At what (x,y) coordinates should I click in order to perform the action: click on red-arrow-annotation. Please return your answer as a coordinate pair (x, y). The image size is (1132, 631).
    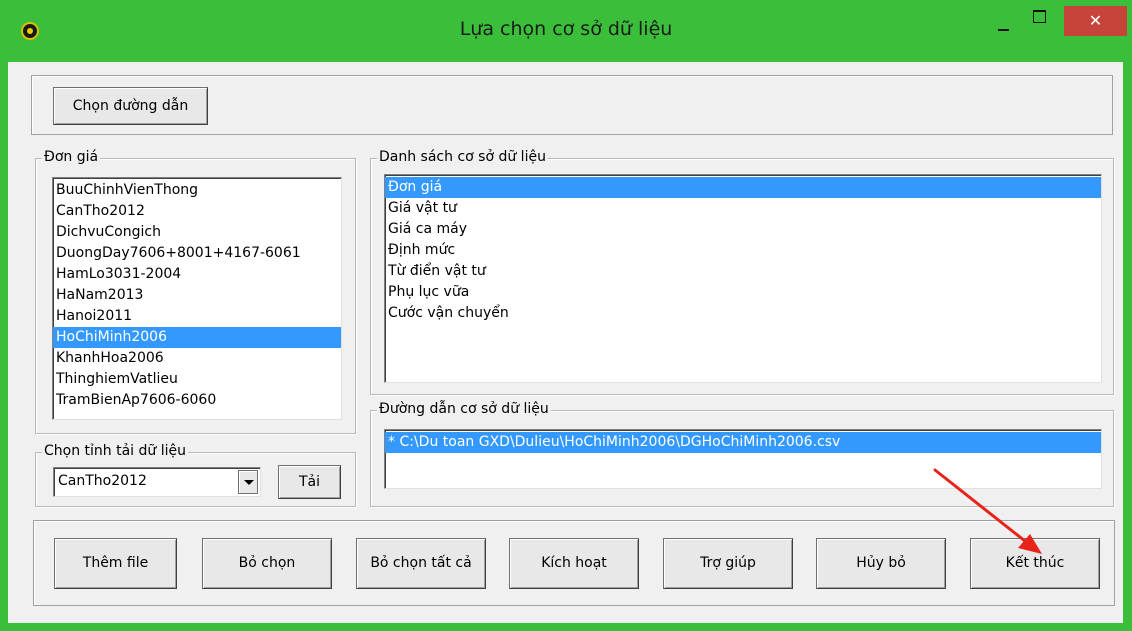
    Looking at the image, I should click on (987, 511).